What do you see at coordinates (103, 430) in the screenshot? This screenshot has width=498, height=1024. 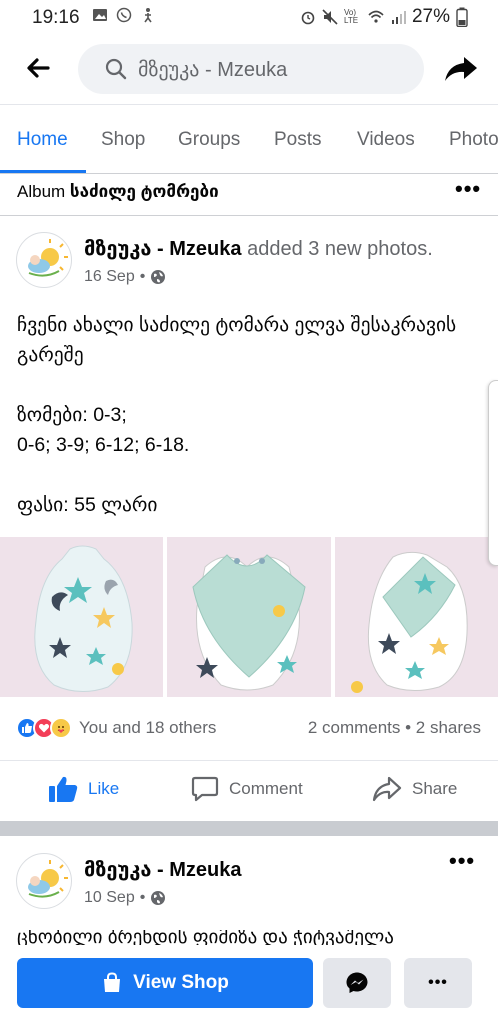 I see `post-text-line-2: ზომები: 0-3; 0-6; 3-9; 6-12; 6-18.` at bounding box center [103, 430].